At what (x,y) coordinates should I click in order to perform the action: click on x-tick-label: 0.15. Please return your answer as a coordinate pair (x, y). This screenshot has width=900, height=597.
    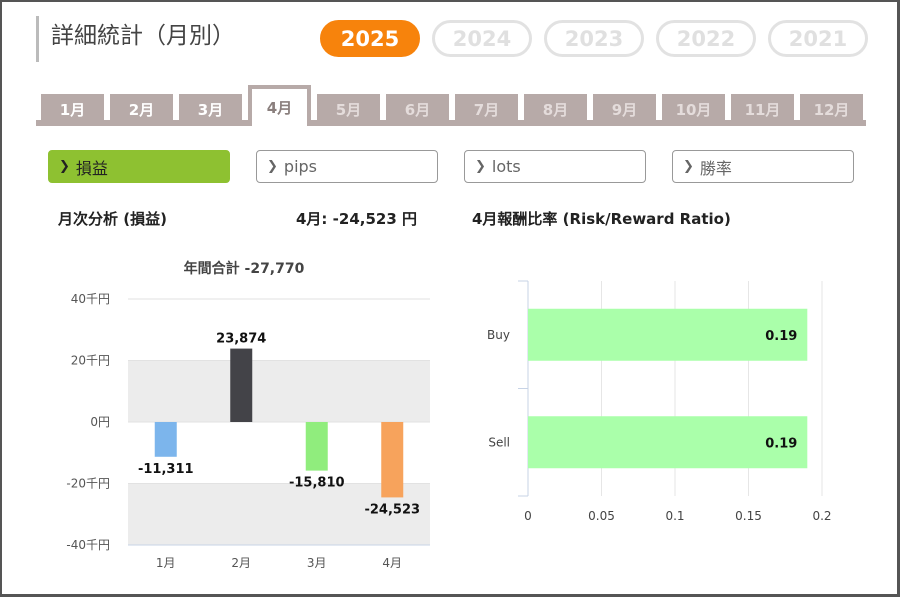
    Looking at the image, I should click on (748, 516).